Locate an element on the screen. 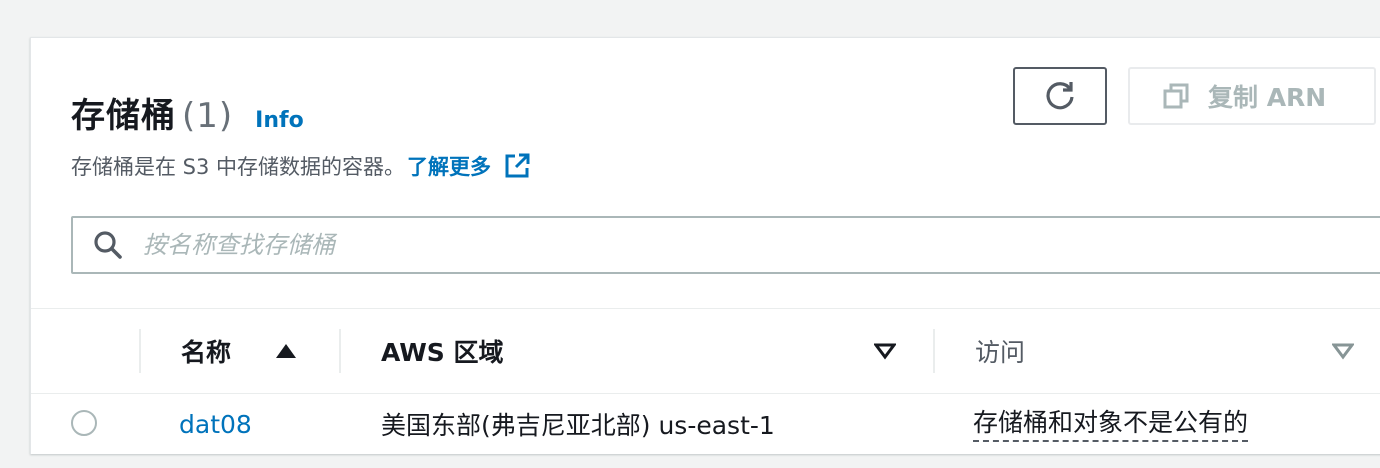 This screenshot has width=1380, height=468. column-header-access: 访问 is located at coordinates (1000, 351).